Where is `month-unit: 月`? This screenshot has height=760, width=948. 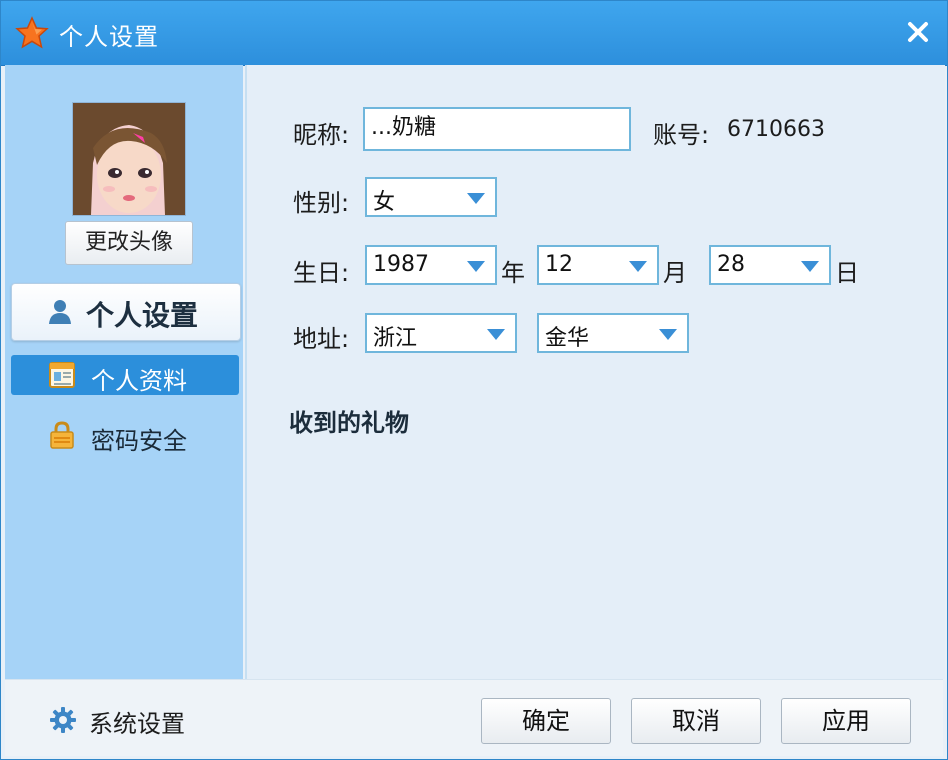
month-unit: 月 is located at coordinates (675, 273).